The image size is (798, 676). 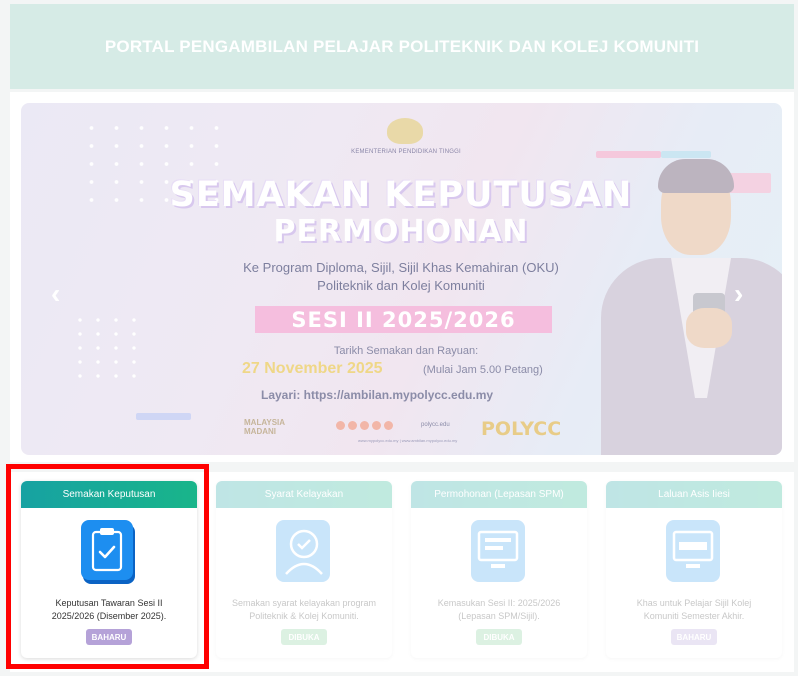 I want to click on banner-person-image, so click(x=691, y=307).